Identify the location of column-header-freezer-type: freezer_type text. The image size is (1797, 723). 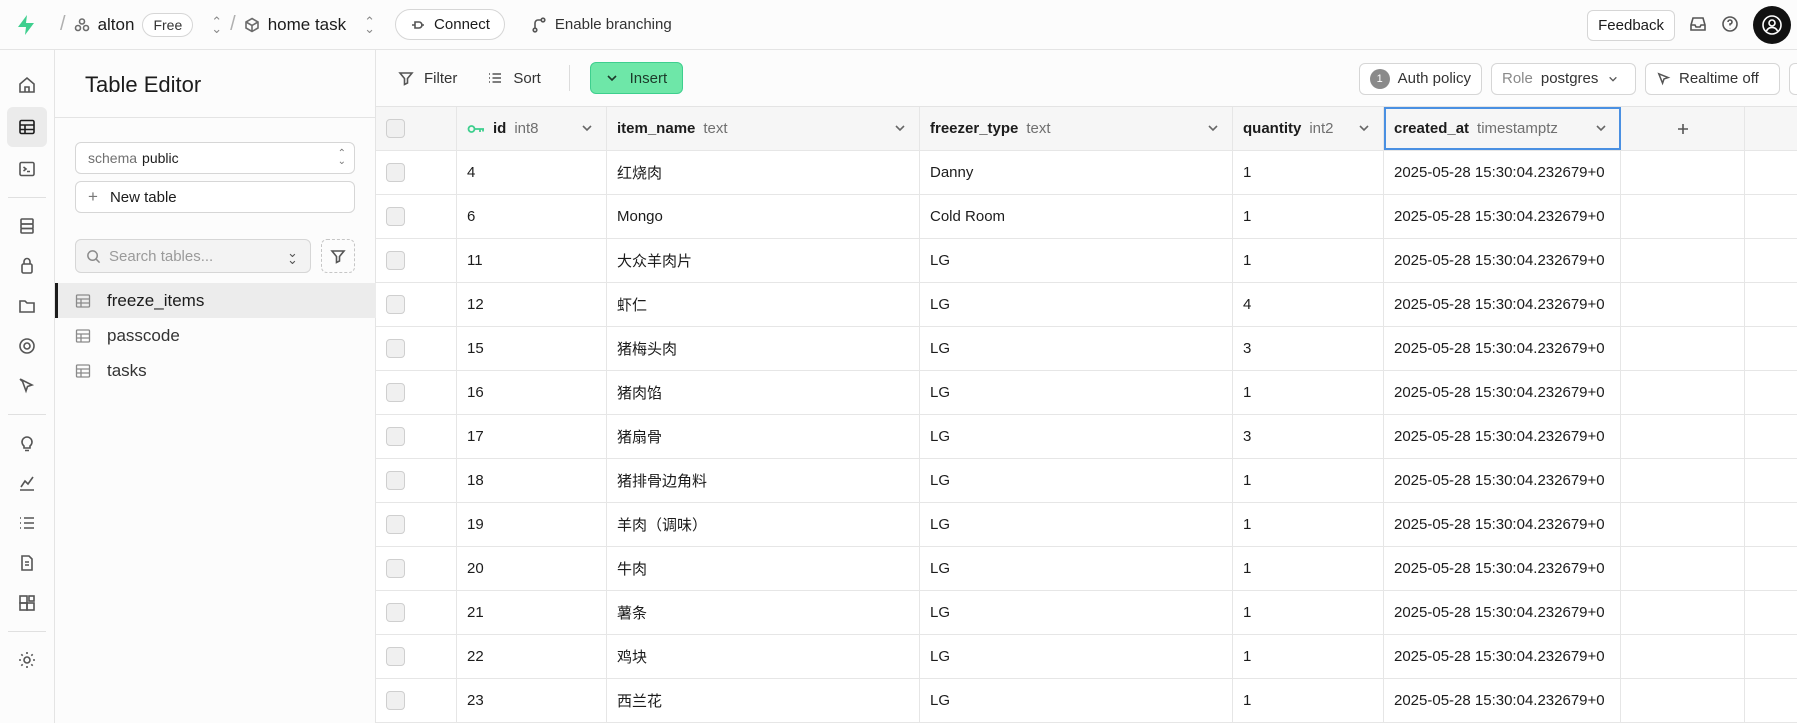
(1076, 128).